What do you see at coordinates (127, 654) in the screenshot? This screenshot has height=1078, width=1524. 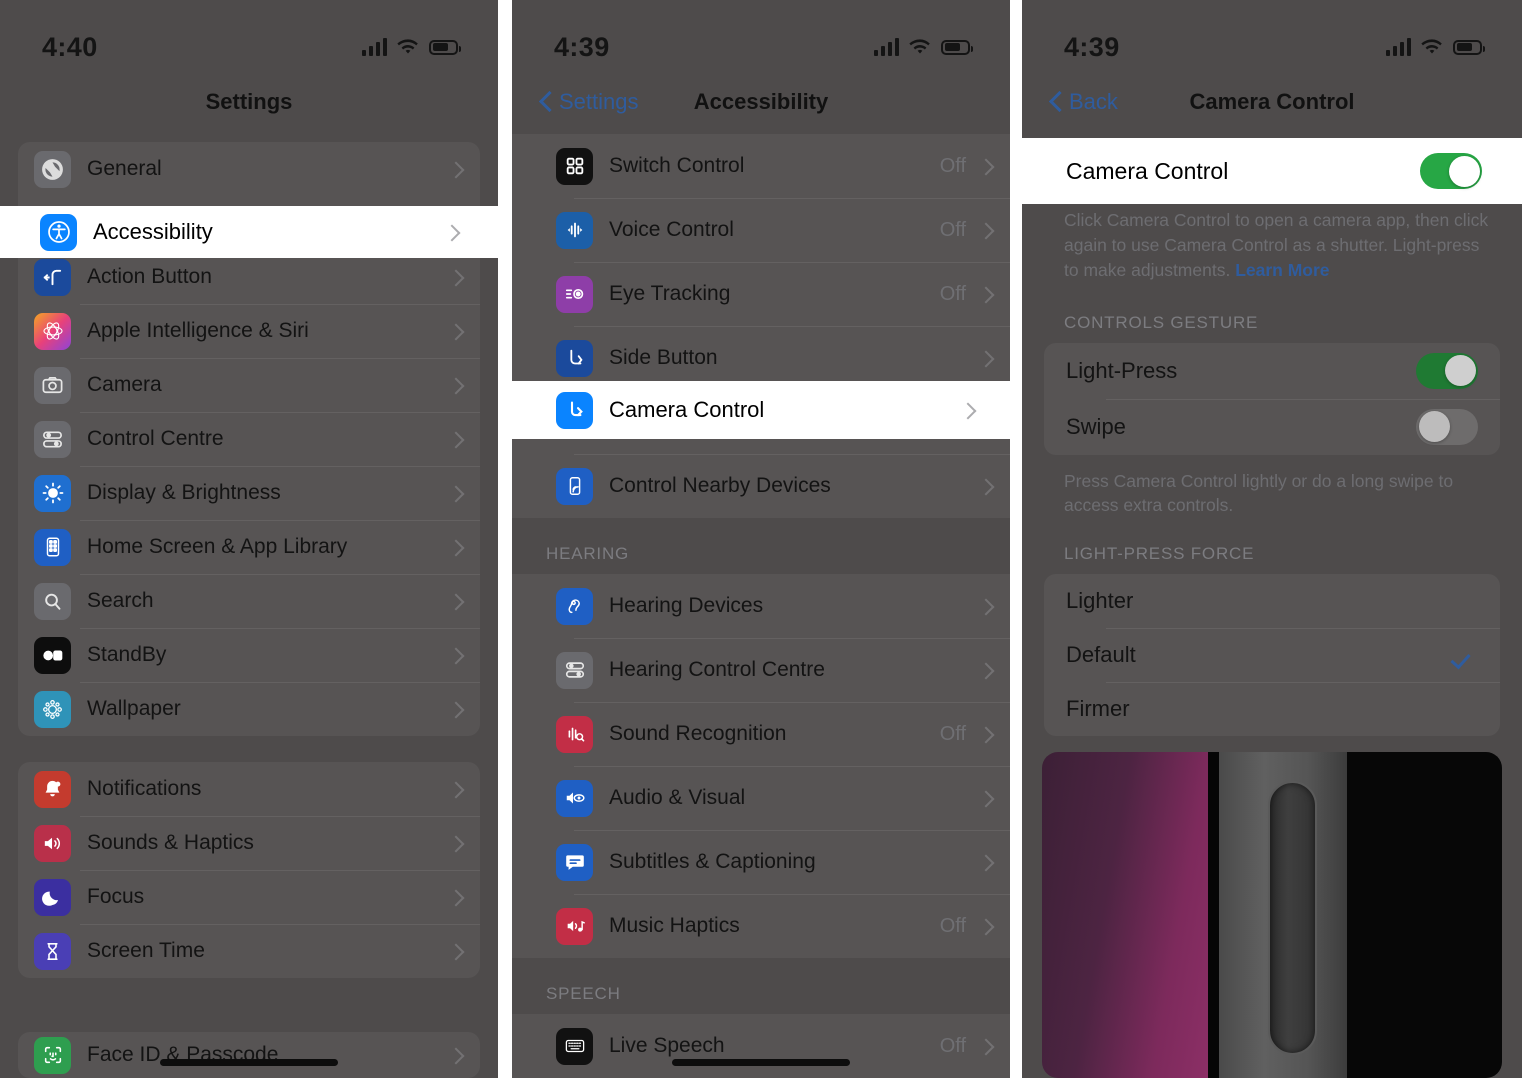 I see `sidebar-item-label: StandBy` at bounding box center [127, 654].